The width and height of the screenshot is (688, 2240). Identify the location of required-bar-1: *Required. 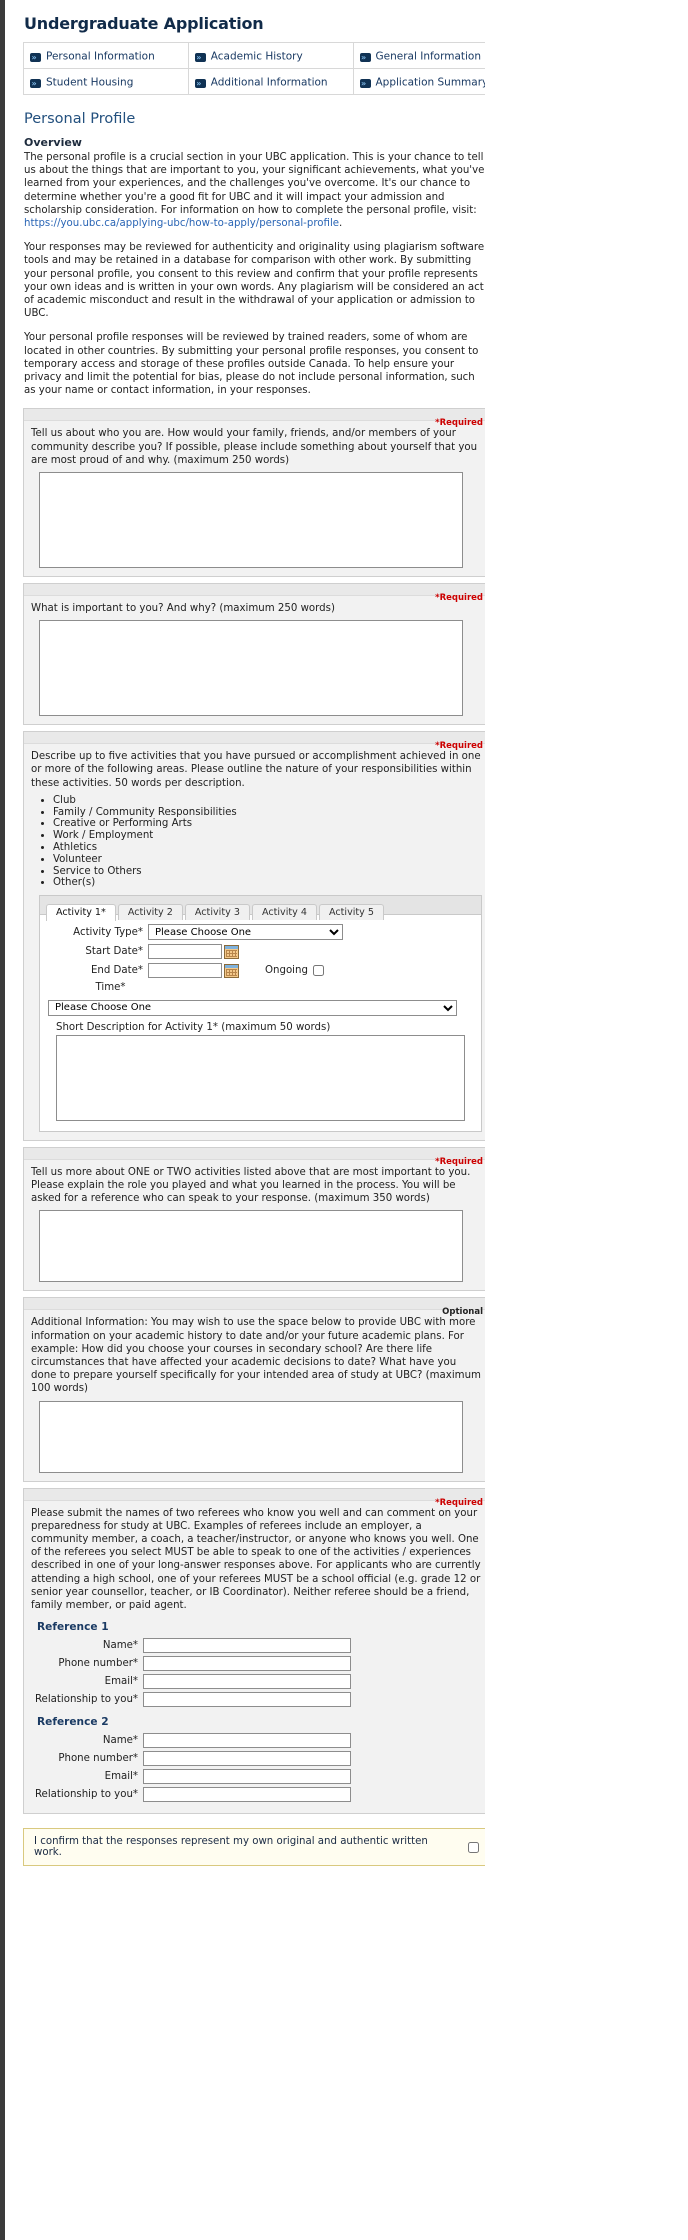
(256, 418).